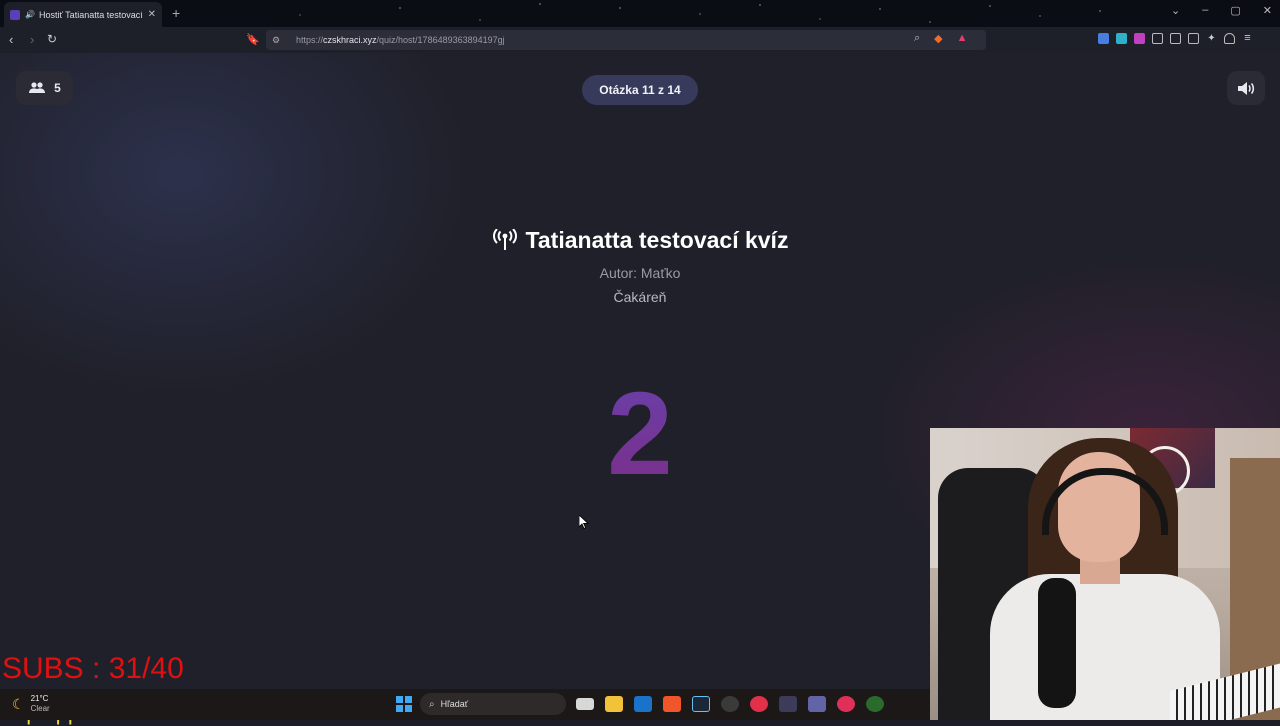 The image size is (1280, 726). I want to click on brave-browser-icon, so click(672, 704).